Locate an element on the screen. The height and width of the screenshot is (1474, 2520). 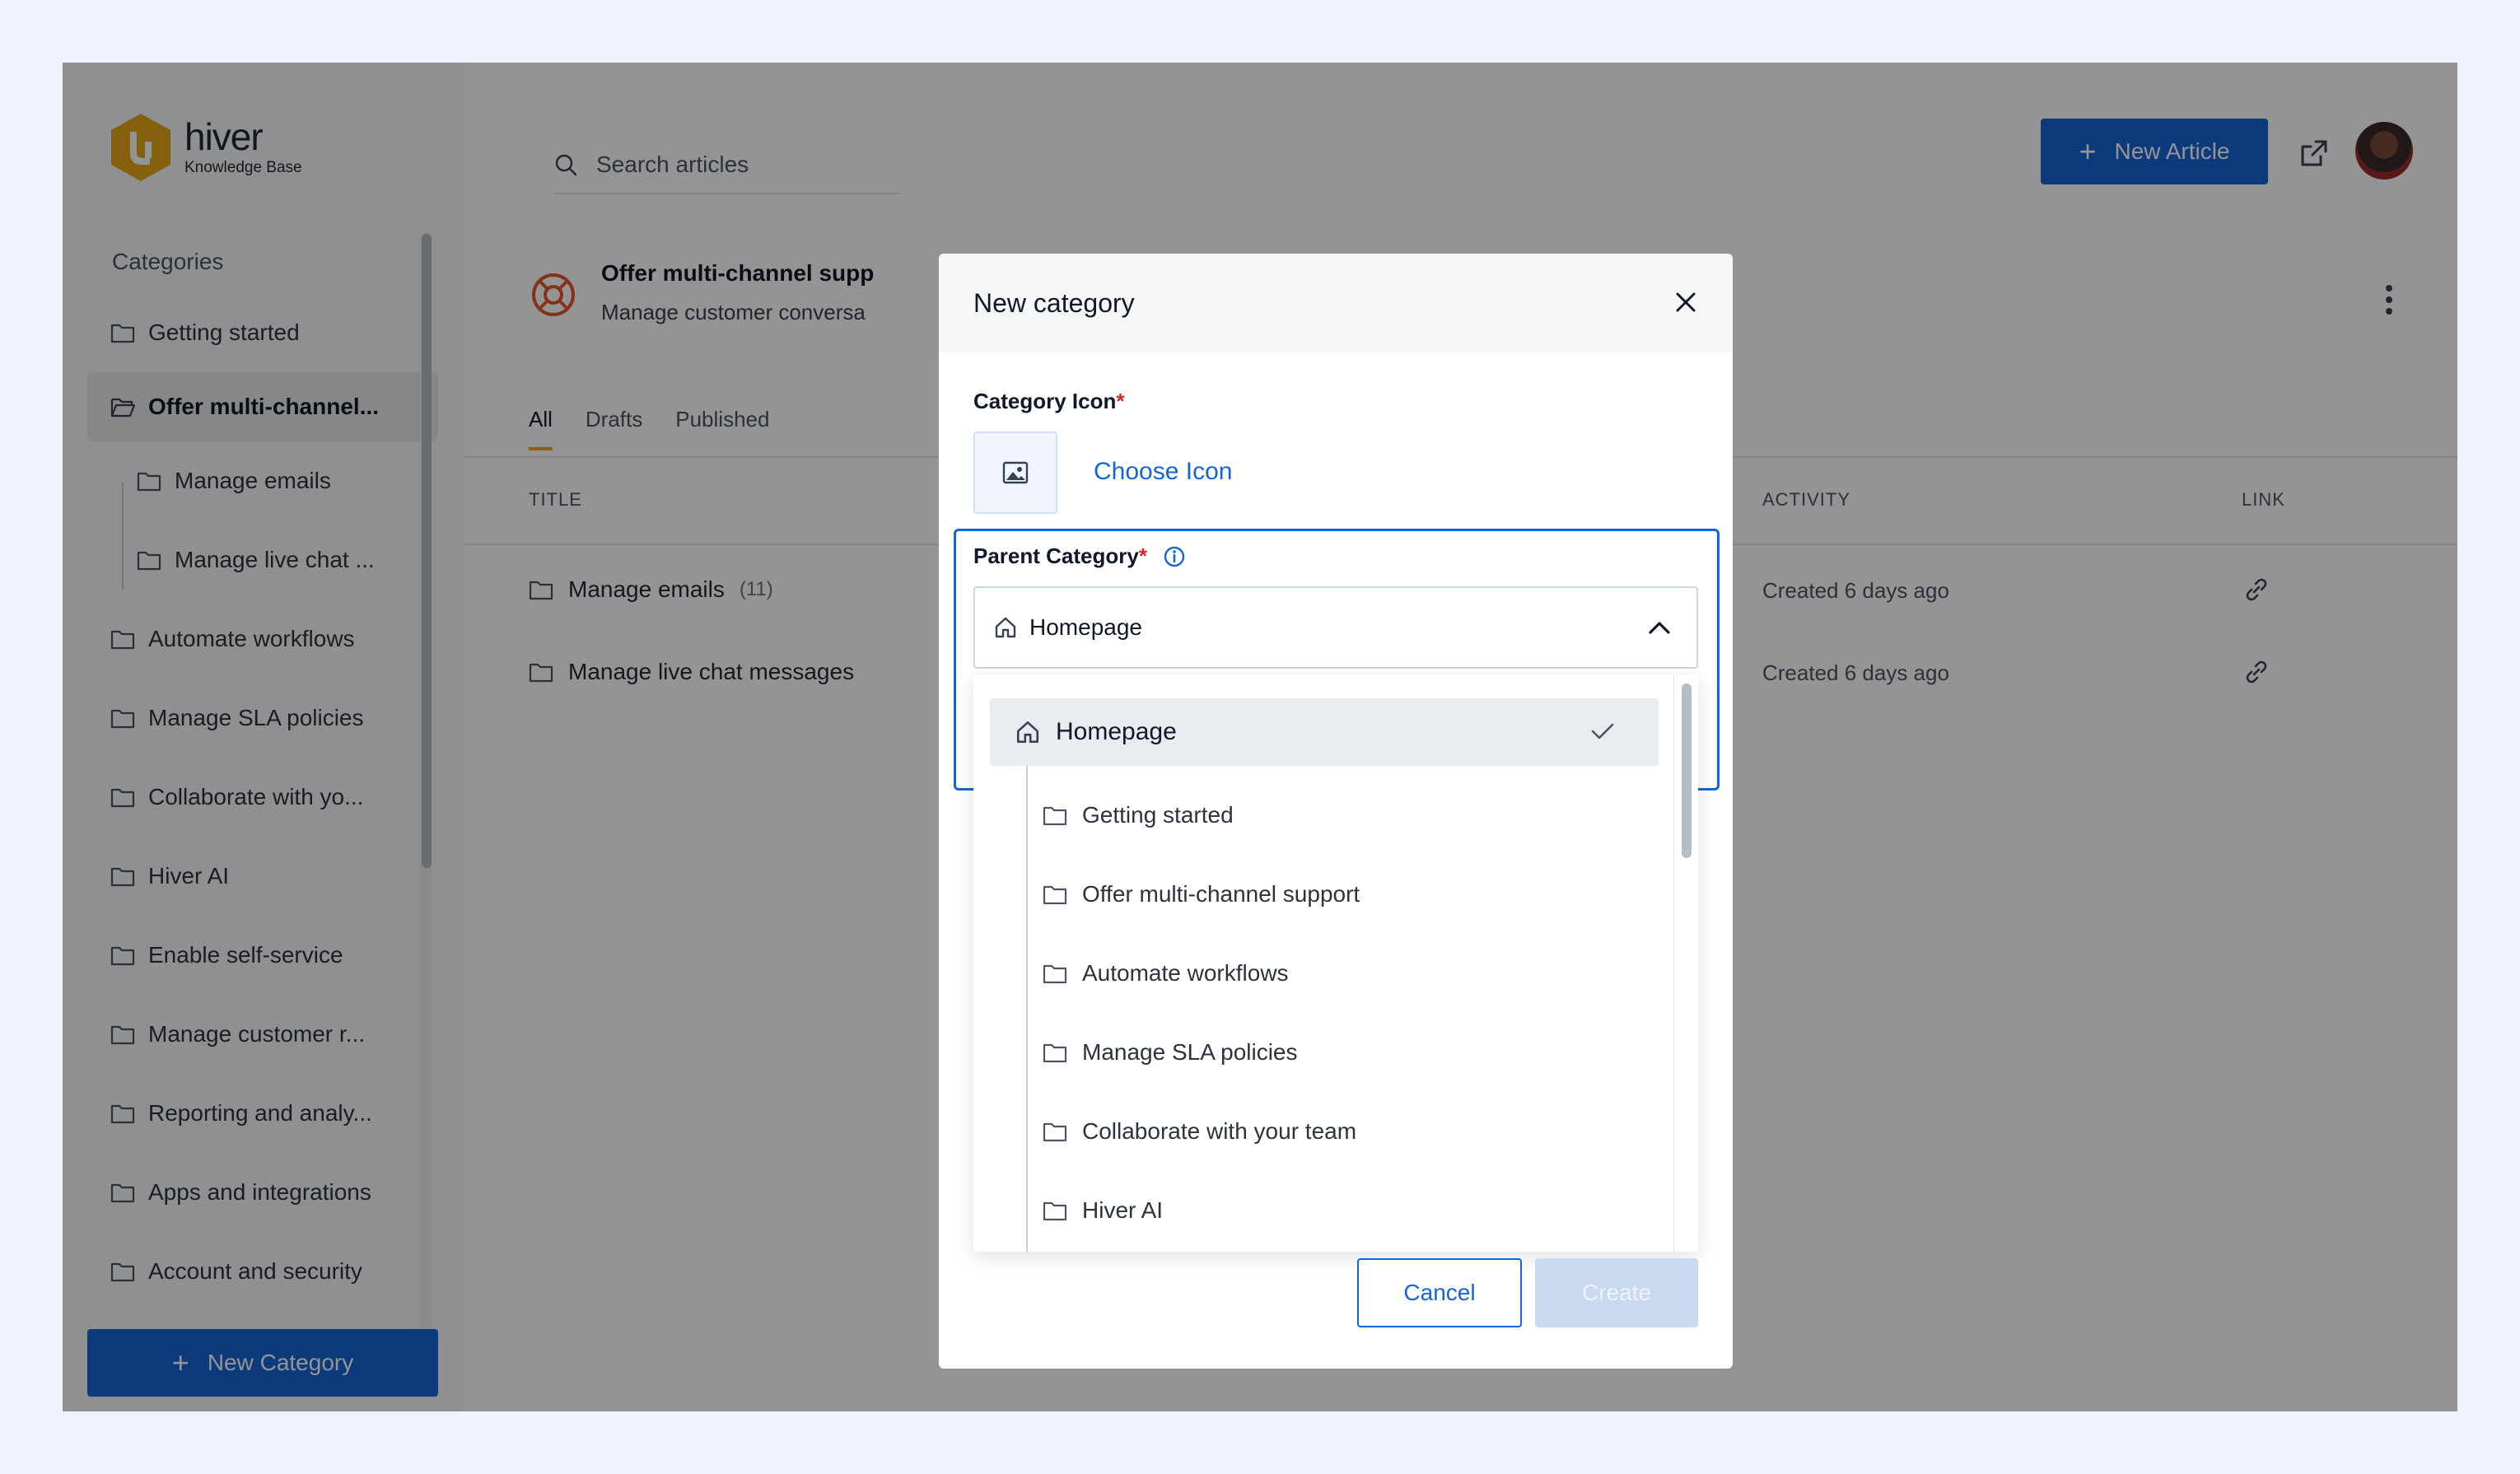
parent-category-label: Parent Category * is located at coordinates (1080, 556).